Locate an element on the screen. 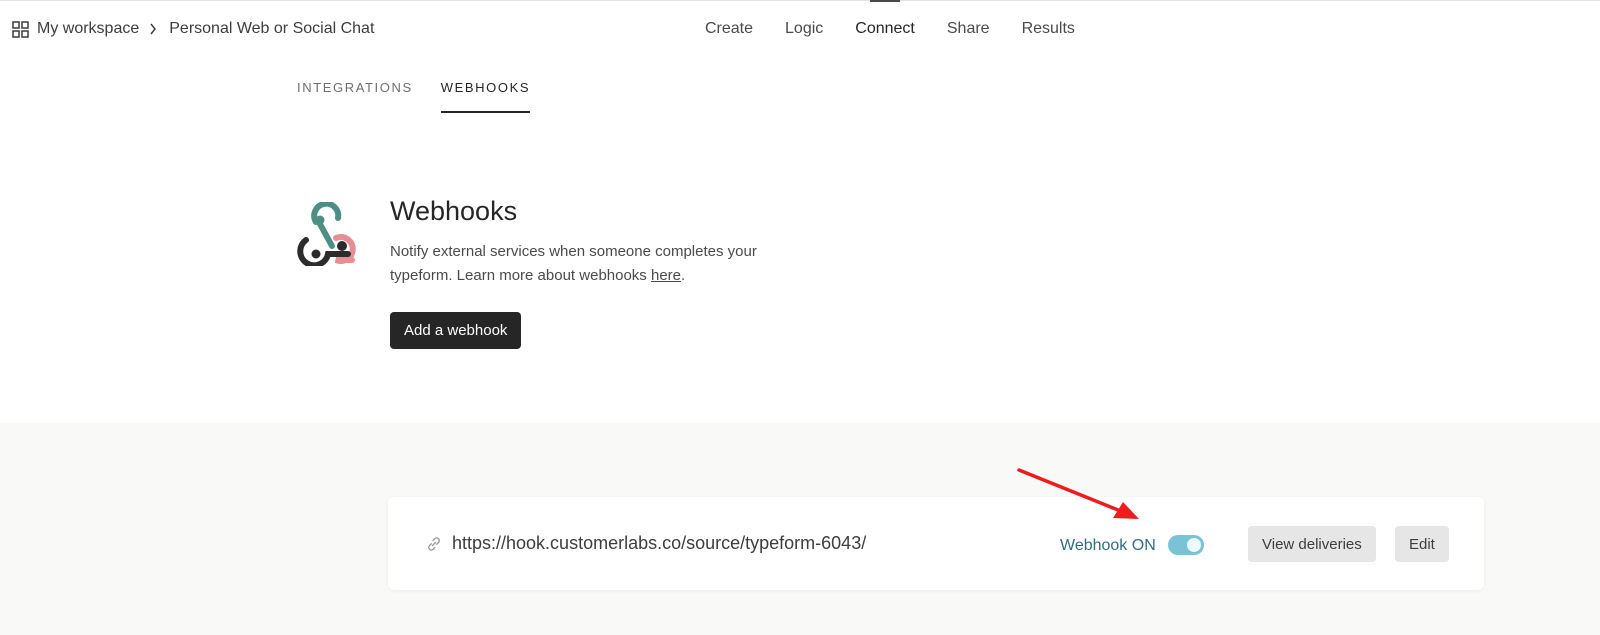 The height and width of the screenshot is (635, 1600). workspace-grid-icon is located at coordinates (20, 29).